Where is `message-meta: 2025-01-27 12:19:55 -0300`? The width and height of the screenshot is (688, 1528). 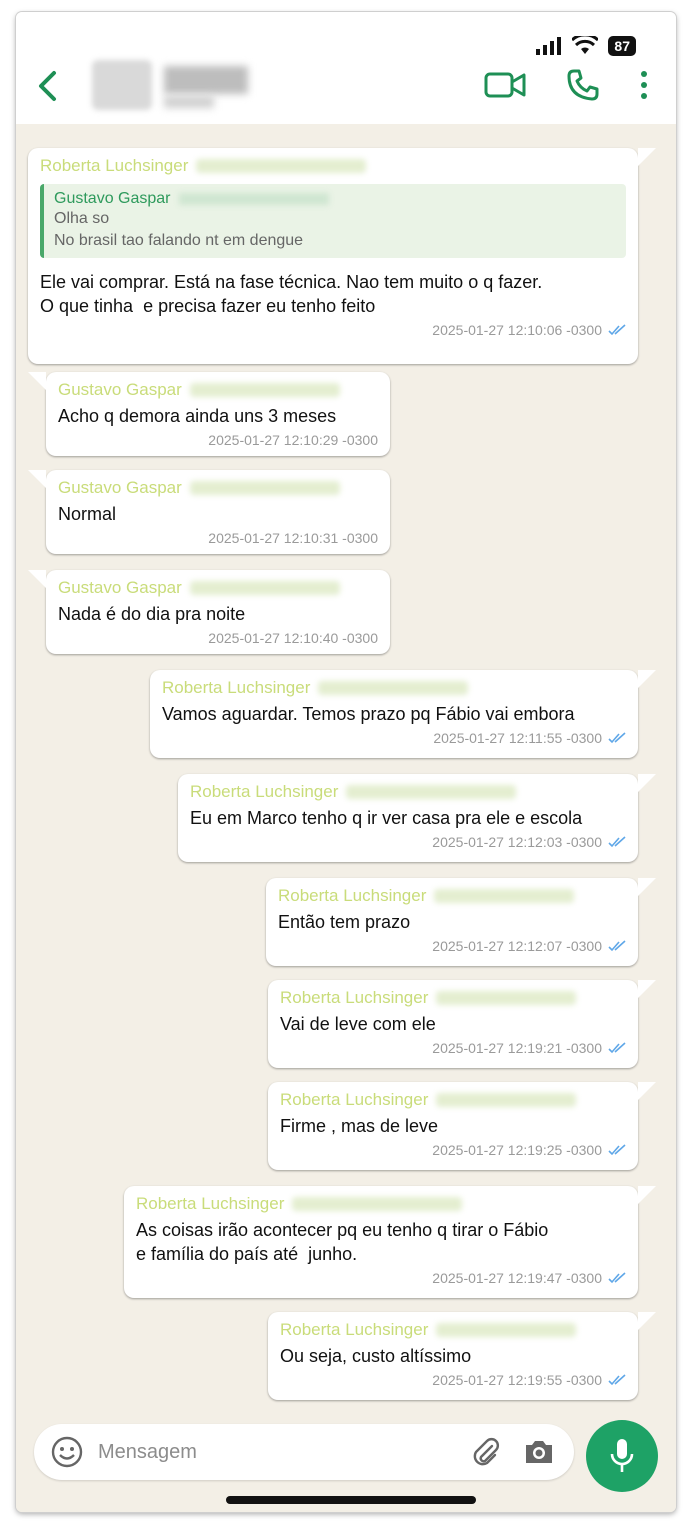 message-meta: 2025-01-27 12:19:55 -0300 is located at coordinates (453, 1380).